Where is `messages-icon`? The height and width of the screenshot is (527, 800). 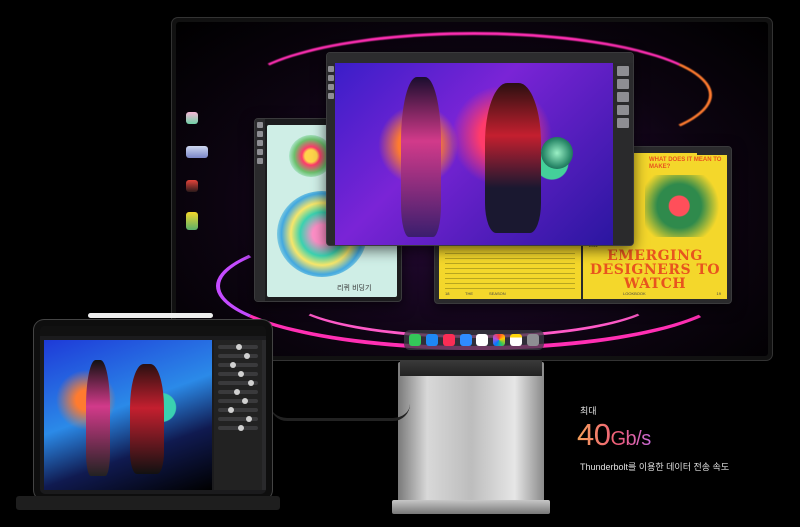 messages-icon is located at coordinates (415, 340).